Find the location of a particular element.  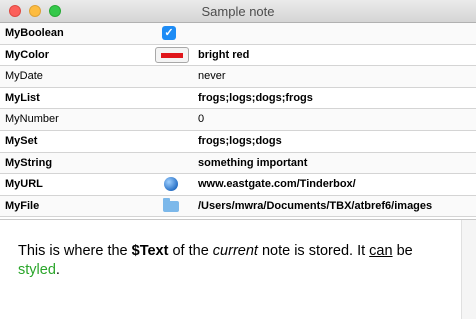

color-well is located at coordinates (172, 54).